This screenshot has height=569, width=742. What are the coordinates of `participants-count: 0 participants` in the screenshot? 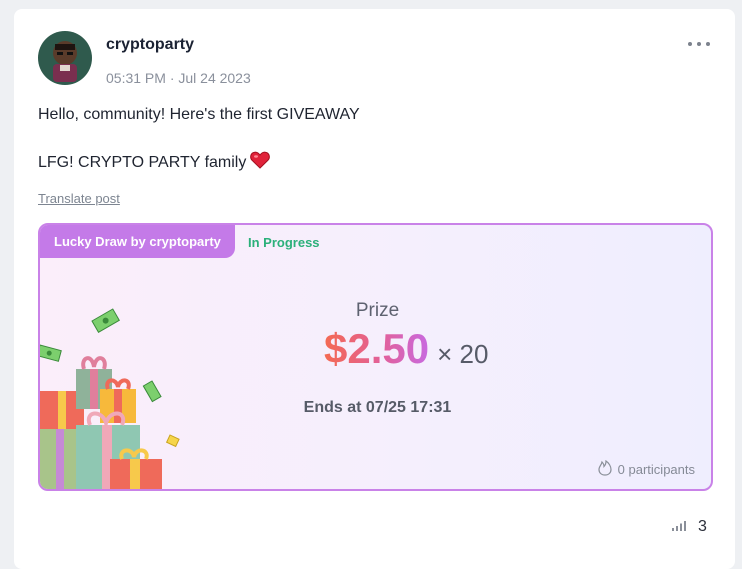 It's located at (646, 469).